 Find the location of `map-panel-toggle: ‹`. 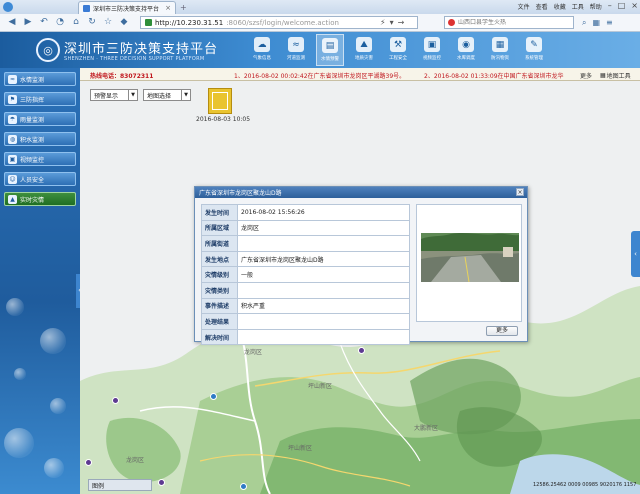

map-panel-toggle: ‹ is located at coordinates (635, 254).